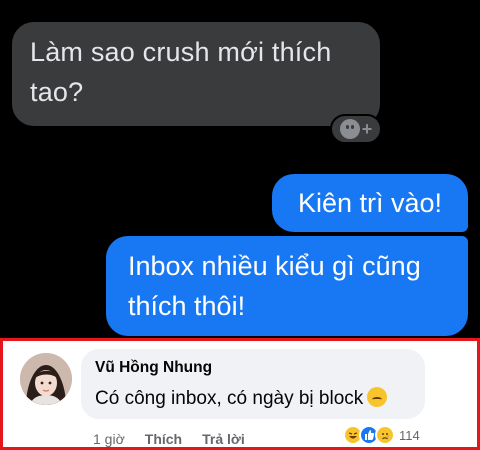  I want to click on avatar, so click(46, 379).